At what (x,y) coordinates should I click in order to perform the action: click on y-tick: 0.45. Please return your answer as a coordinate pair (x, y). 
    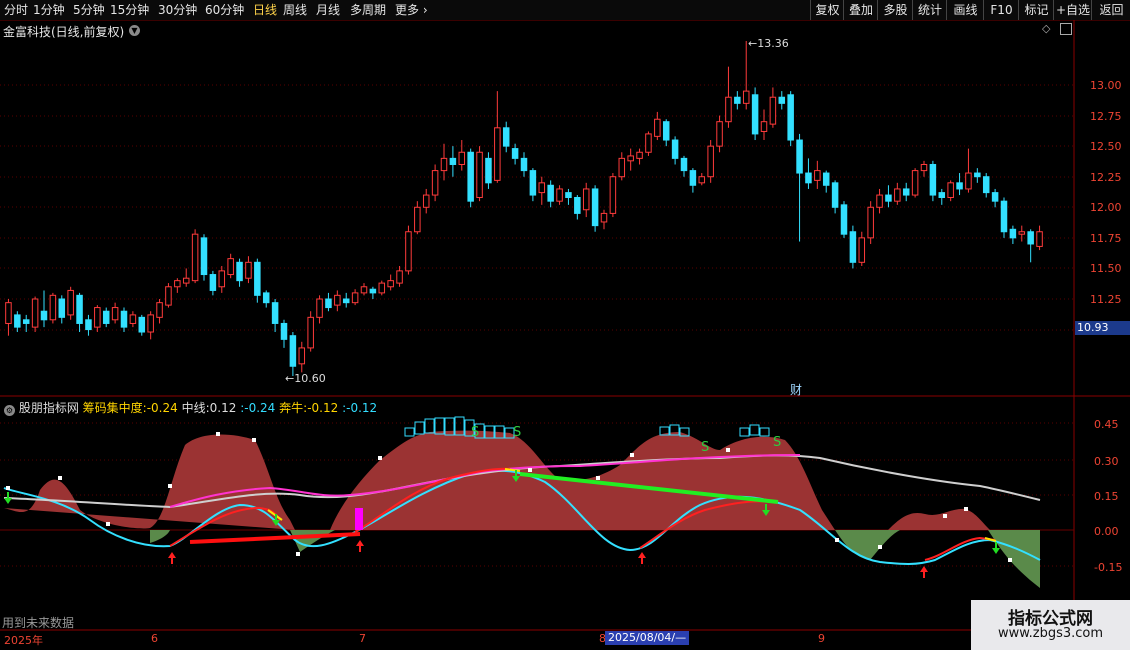
    Looking at the image, I should click on (1102, 424).